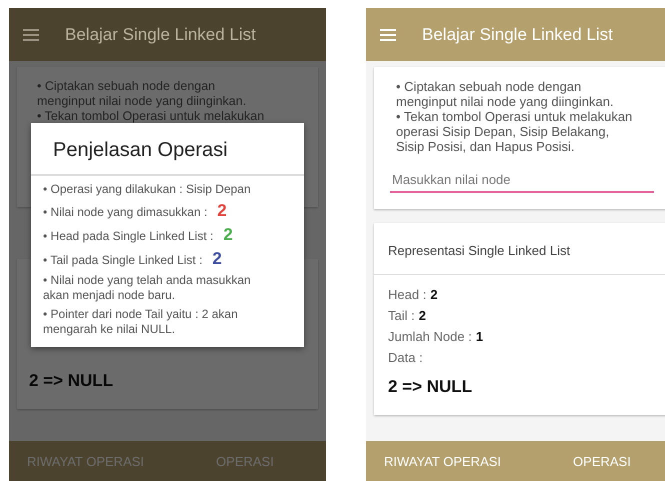  Describe the element at coordinates (128, 236) in the screenshot. I see `explanation-text: • Head pada Single Linked List :` at that location.